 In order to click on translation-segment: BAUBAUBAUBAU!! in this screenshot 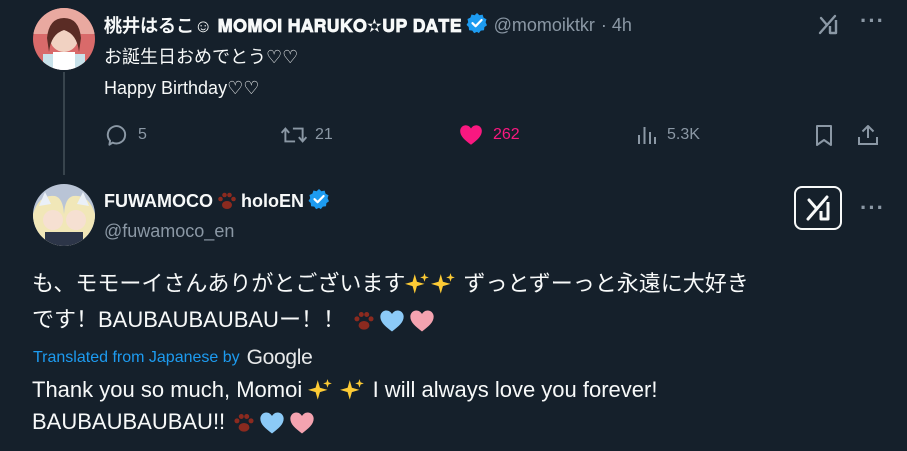, I will do `click(132, 421)`.